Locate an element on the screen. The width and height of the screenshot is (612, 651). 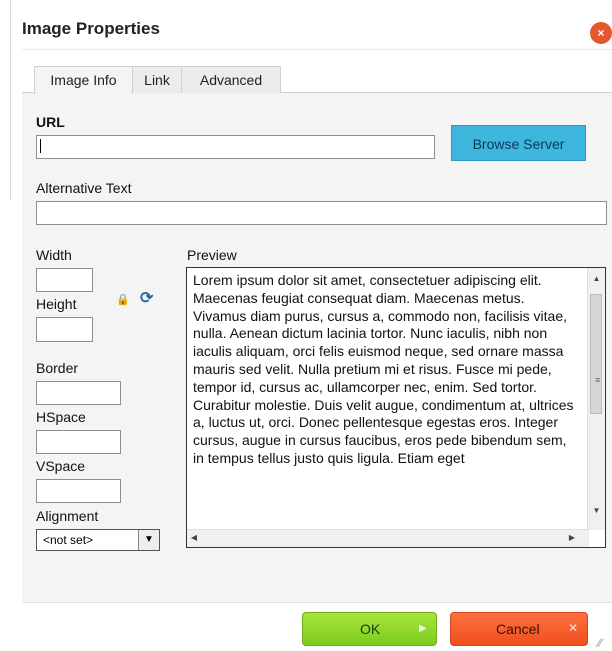
grip-icon: ≡ is located at coordinates (598, 380).